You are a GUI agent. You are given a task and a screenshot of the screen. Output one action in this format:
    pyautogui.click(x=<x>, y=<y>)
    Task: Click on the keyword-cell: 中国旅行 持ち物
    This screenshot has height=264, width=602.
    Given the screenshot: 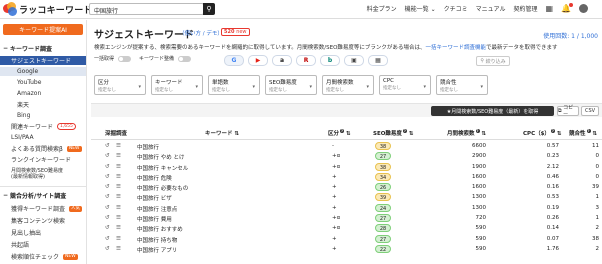 What is the action you would take?
    pyautogui.click(x=157, y=240)
    